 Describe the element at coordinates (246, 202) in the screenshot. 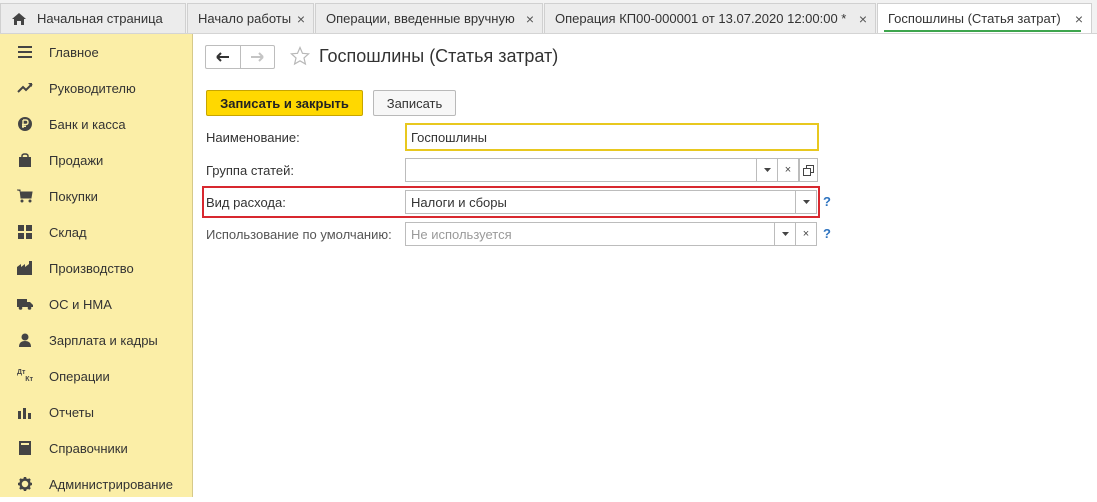

I see `expense-type-label: Вид расхода:` at that location.